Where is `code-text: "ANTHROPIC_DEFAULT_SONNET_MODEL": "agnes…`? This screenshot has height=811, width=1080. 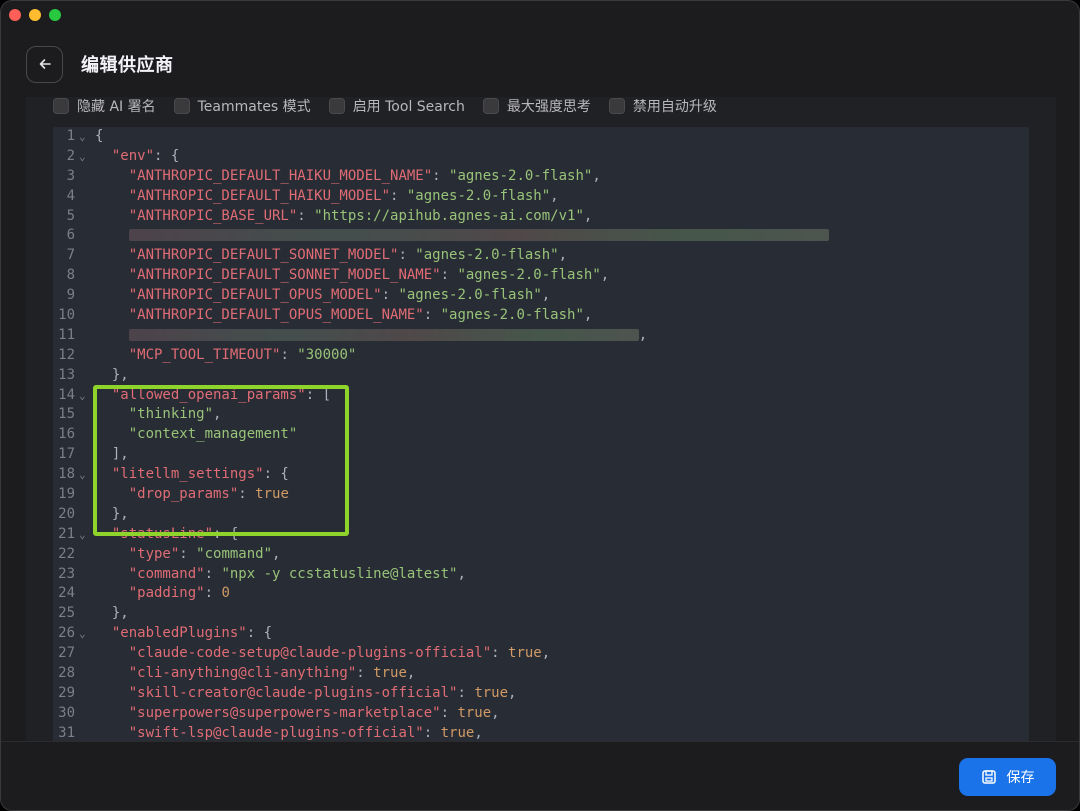 code-text: "ANTHROPIC_DEFAULT_SONNET_MODEL": "agnes… is located at coordinates (331, 256).